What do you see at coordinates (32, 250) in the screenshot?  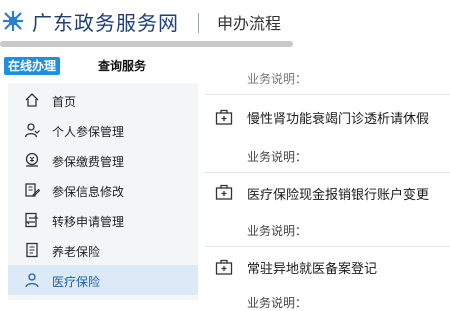 I see `document-icon` at bounding box center [32, 250].